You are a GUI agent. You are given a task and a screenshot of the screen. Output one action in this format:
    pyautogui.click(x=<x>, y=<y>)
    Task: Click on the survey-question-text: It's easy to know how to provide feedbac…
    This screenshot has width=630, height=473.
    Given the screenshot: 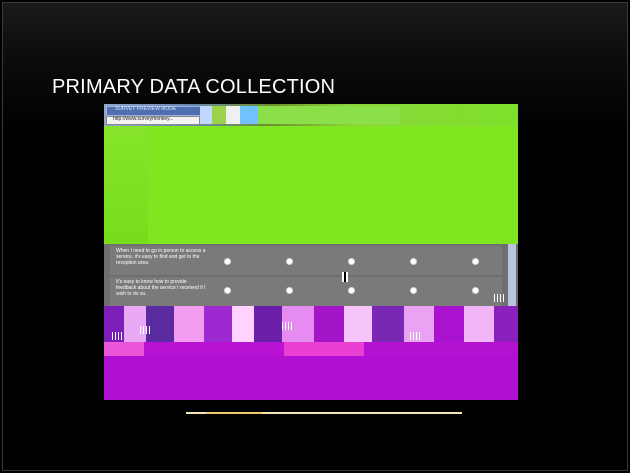 What is the action you would take?
    pyautogui.click(x=161, y=288)
    